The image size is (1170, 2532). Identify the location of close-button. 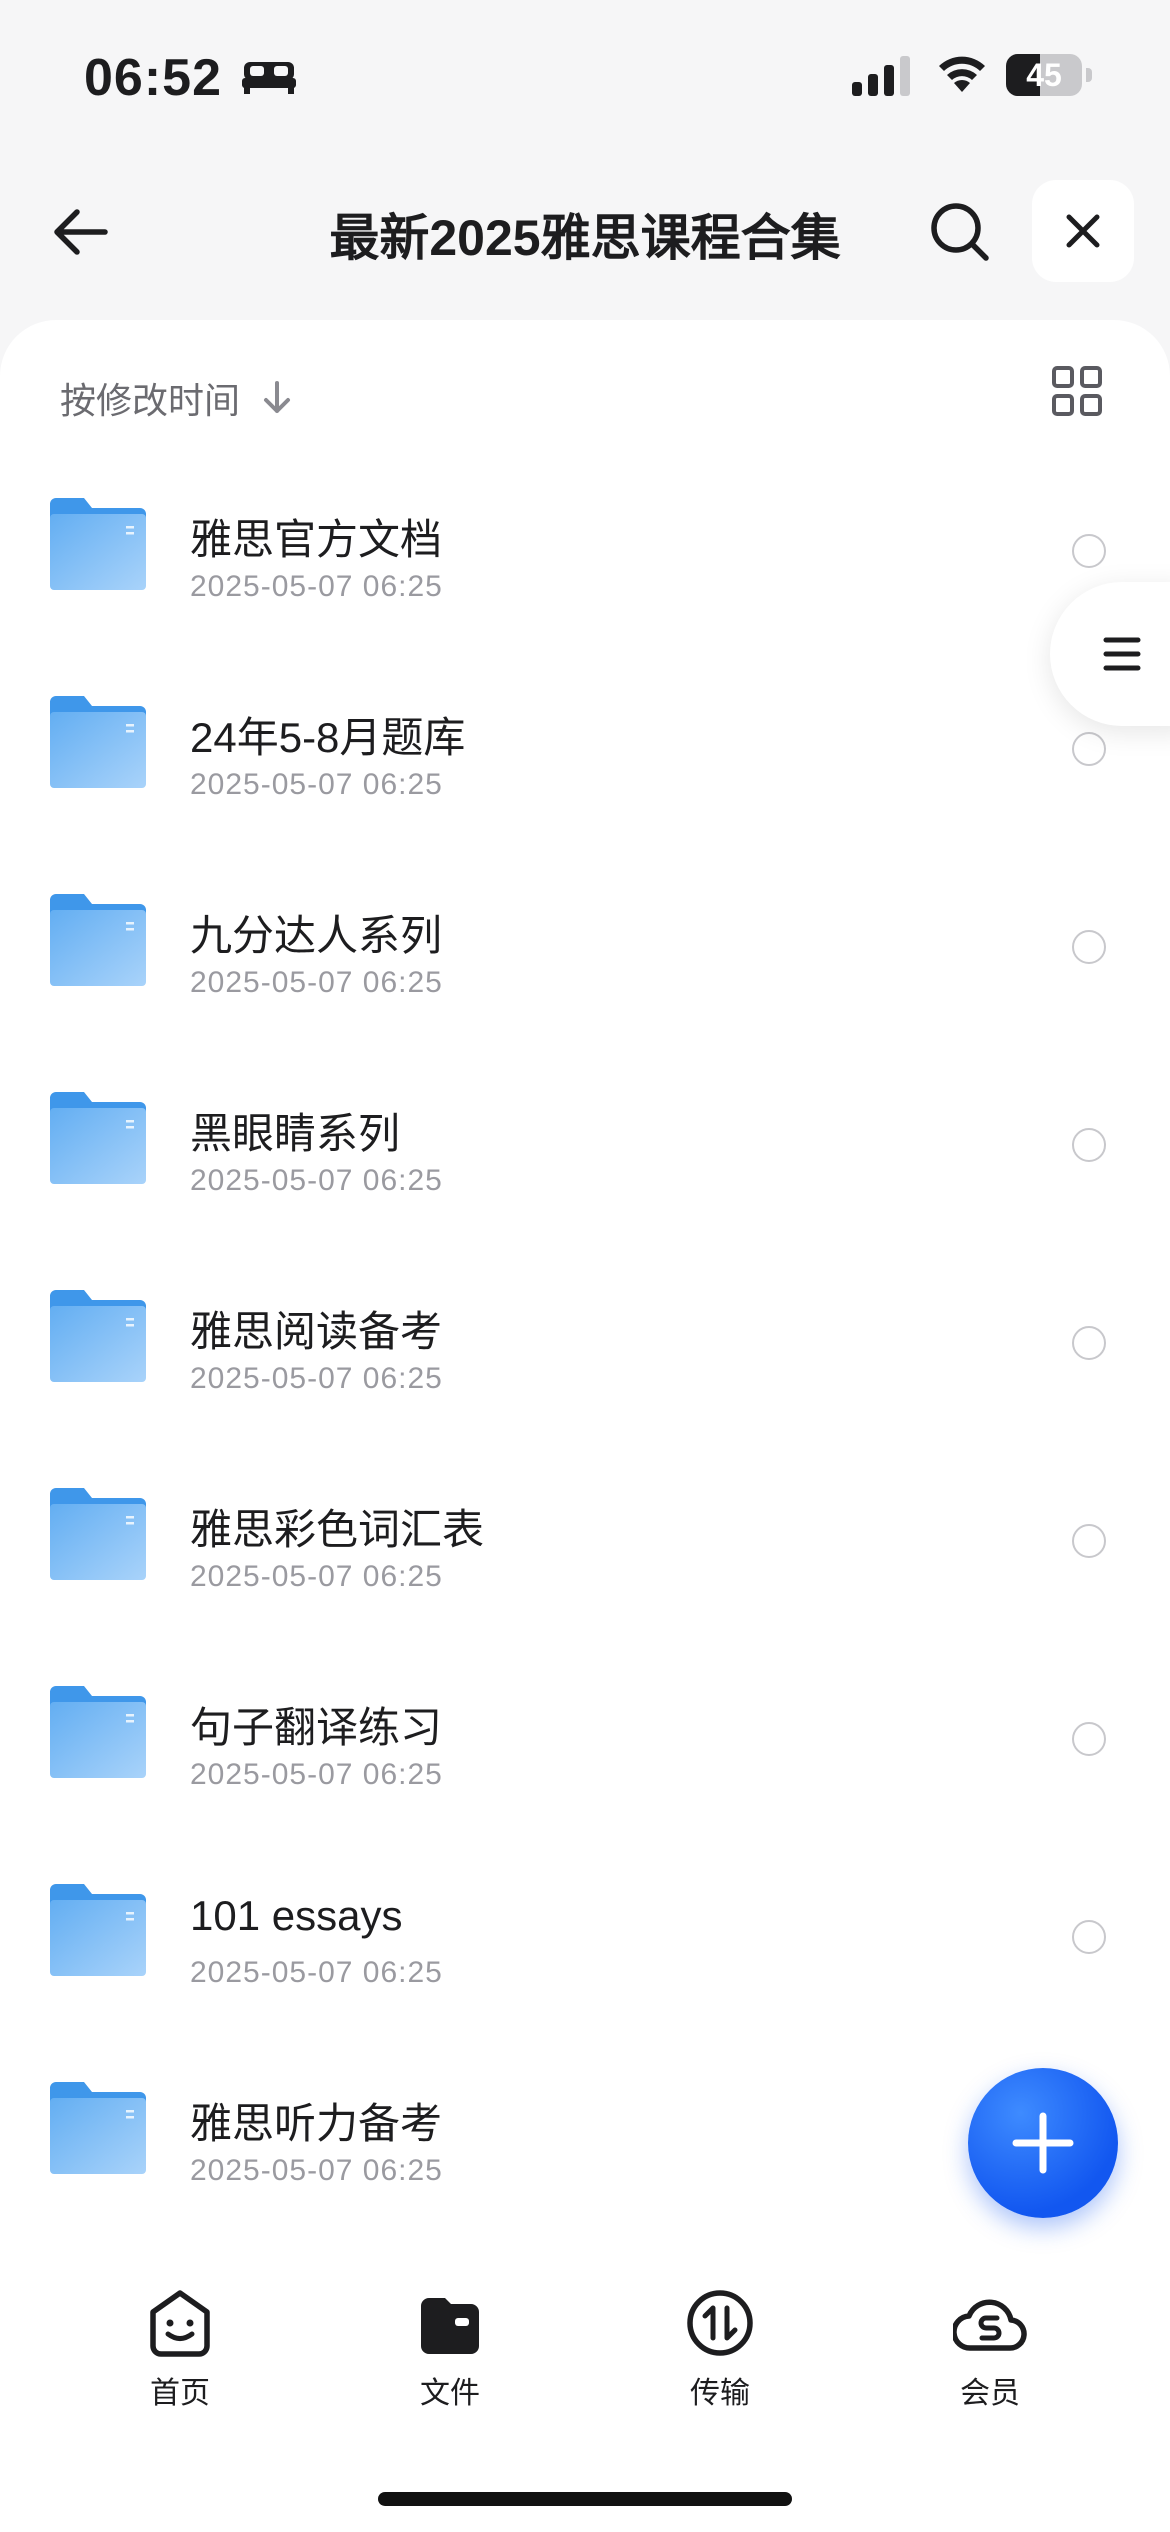
(1083, 231).